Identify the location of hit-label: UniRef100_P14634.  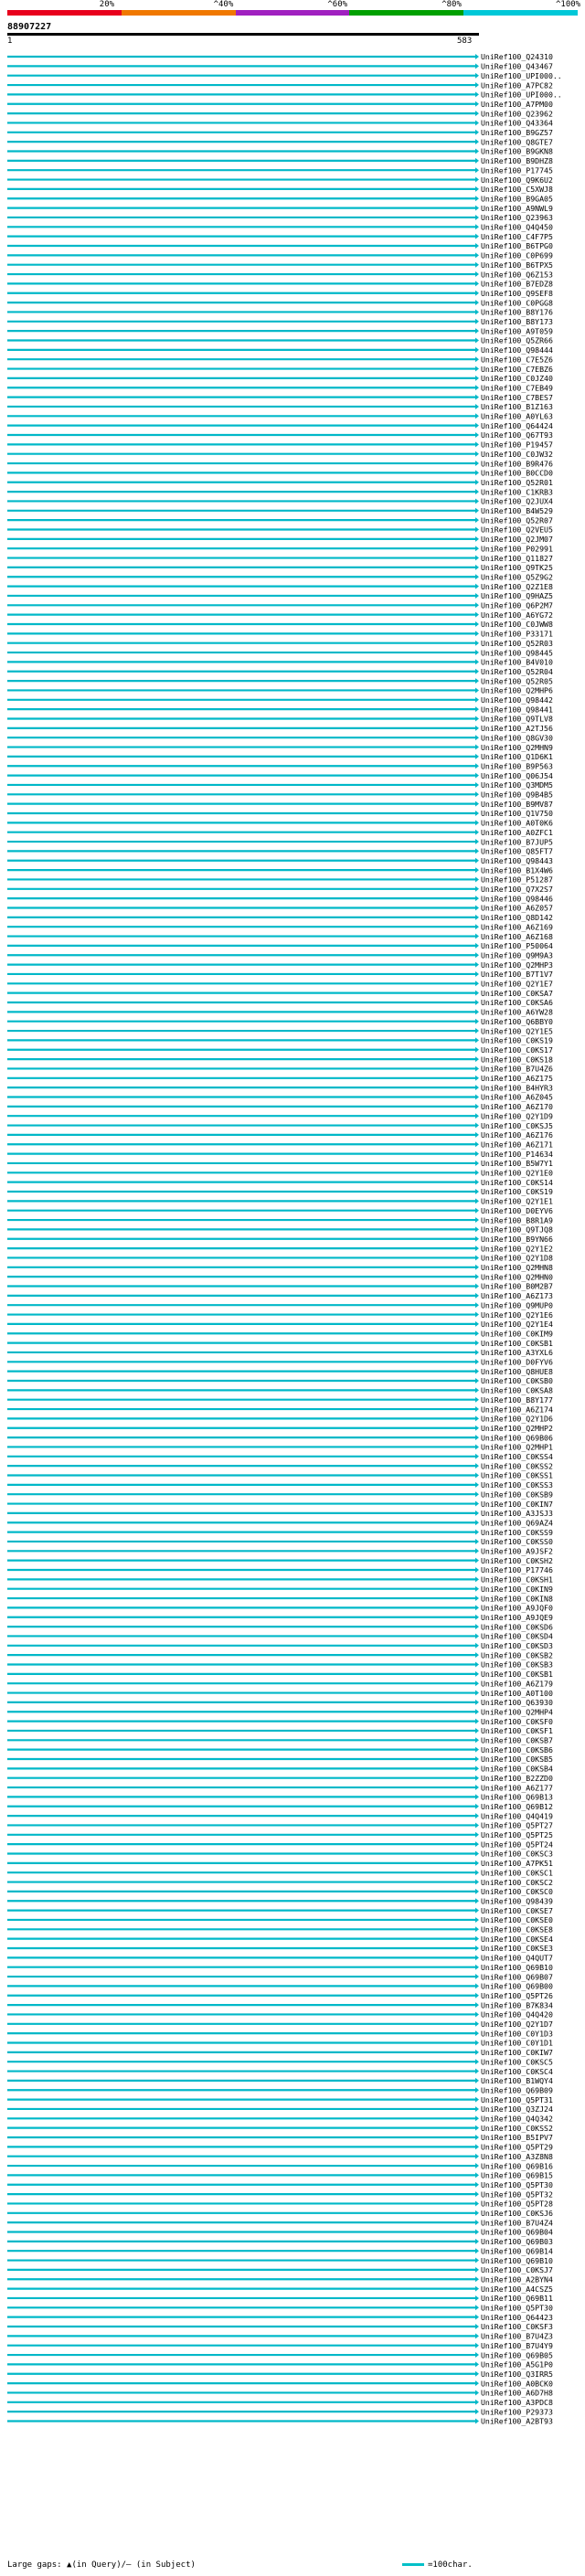
(517, 1154).